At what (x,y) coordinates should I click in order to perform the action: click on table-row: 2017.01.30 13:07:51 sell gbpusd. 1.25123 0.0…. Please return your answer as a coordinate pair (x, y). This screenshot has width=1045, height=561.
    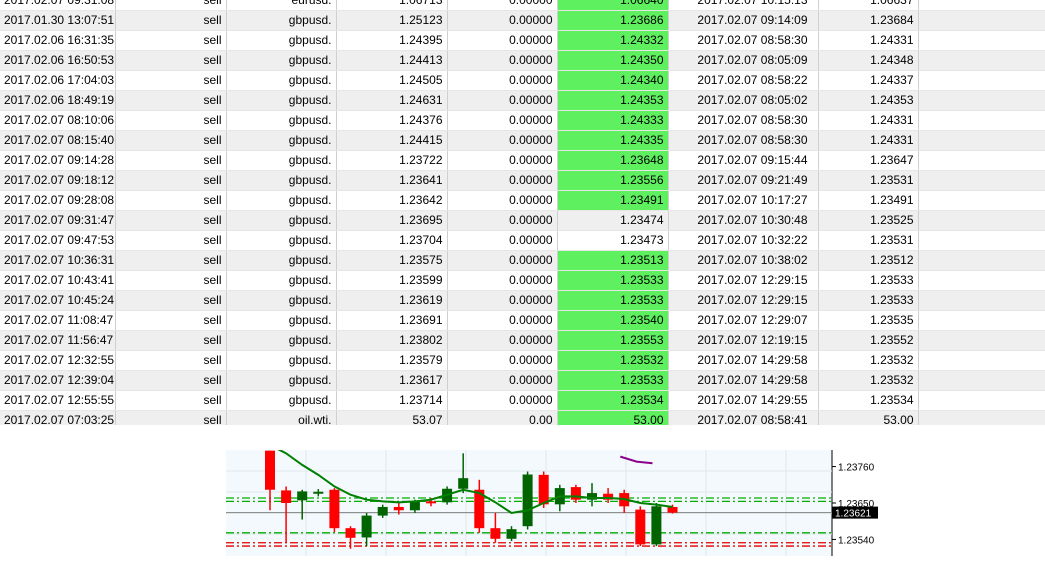
    Looking at the image, I should click on (522, 20).